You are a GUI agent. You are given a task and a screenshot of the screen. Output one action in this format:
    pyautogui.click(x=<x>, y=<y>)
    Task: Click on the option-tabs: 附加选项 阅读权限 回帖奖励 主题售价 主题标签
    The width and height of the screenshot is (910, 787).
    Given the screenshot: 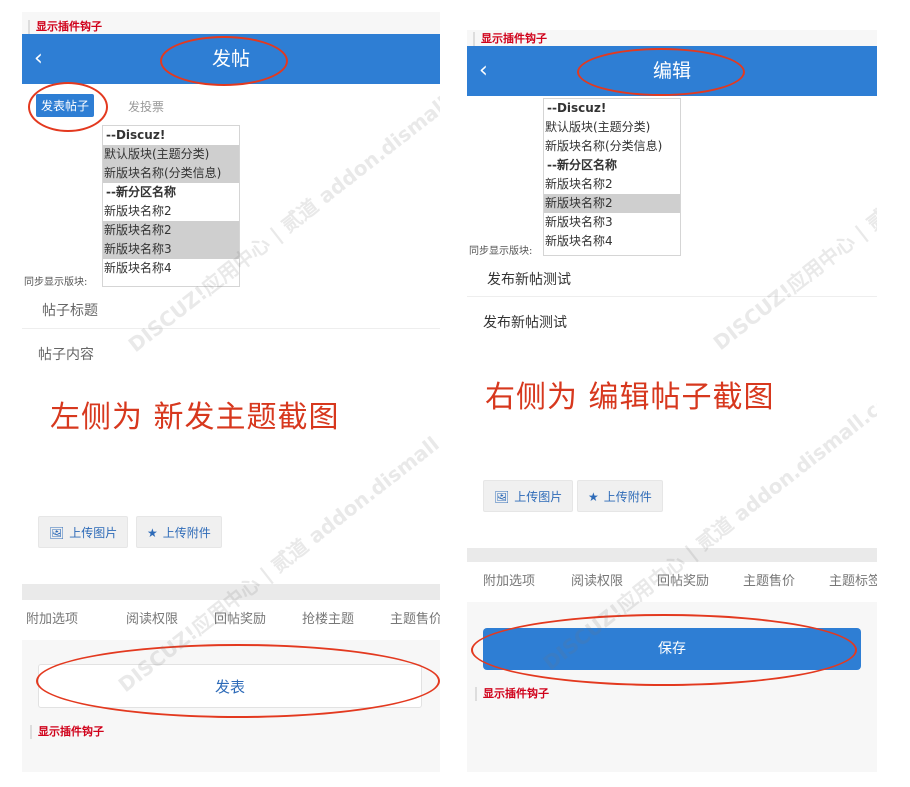 What is the action you would take?
    pyautogui.click(x=672, y=582)
    